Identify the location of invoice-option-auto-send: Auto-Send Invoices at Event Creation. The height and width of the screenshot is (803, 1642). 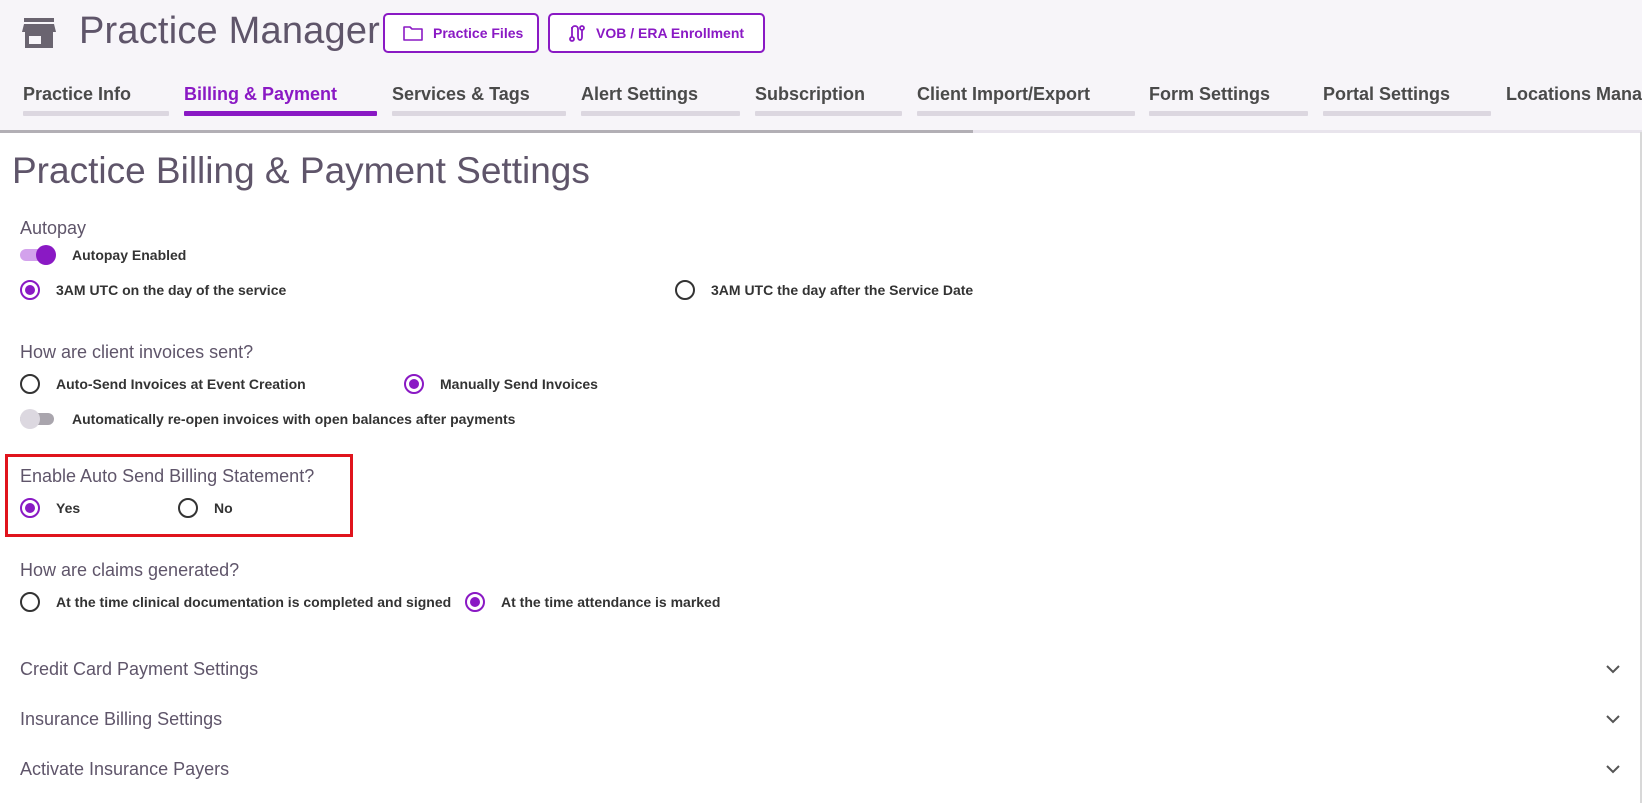
(163, 384).